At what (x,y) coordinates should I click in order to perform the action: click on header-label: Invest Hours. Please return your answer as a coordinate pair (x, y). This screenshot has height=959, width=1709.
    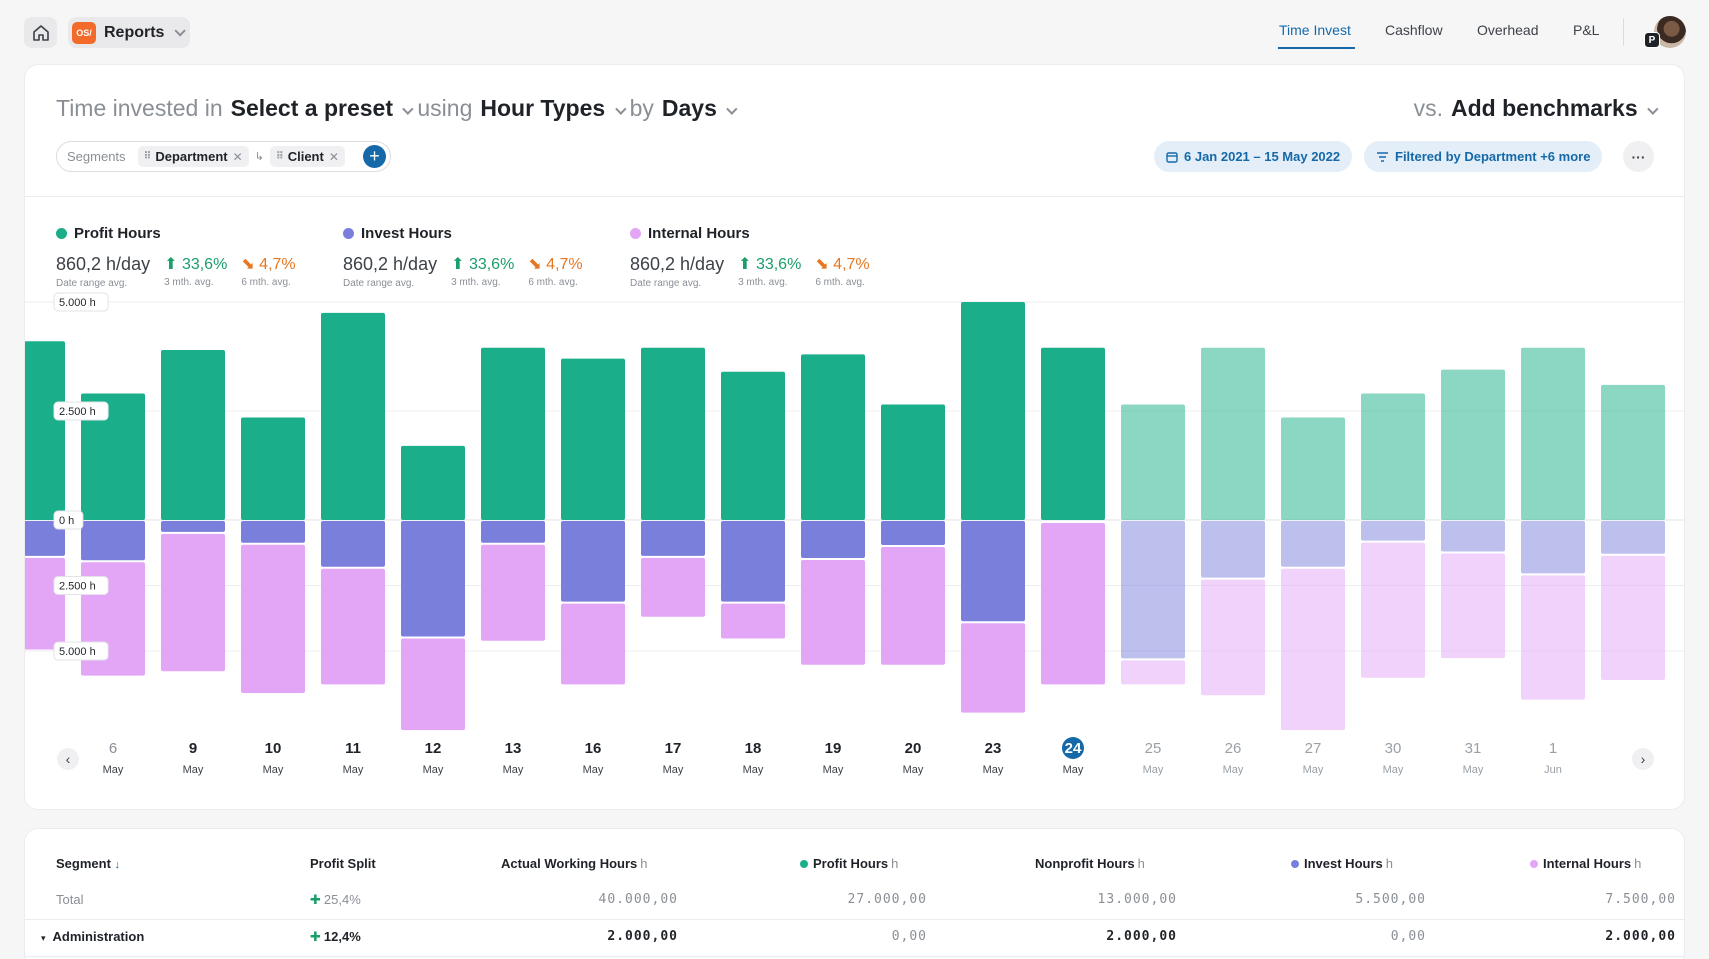
    Looking at the image, I should click on (1343, 863).